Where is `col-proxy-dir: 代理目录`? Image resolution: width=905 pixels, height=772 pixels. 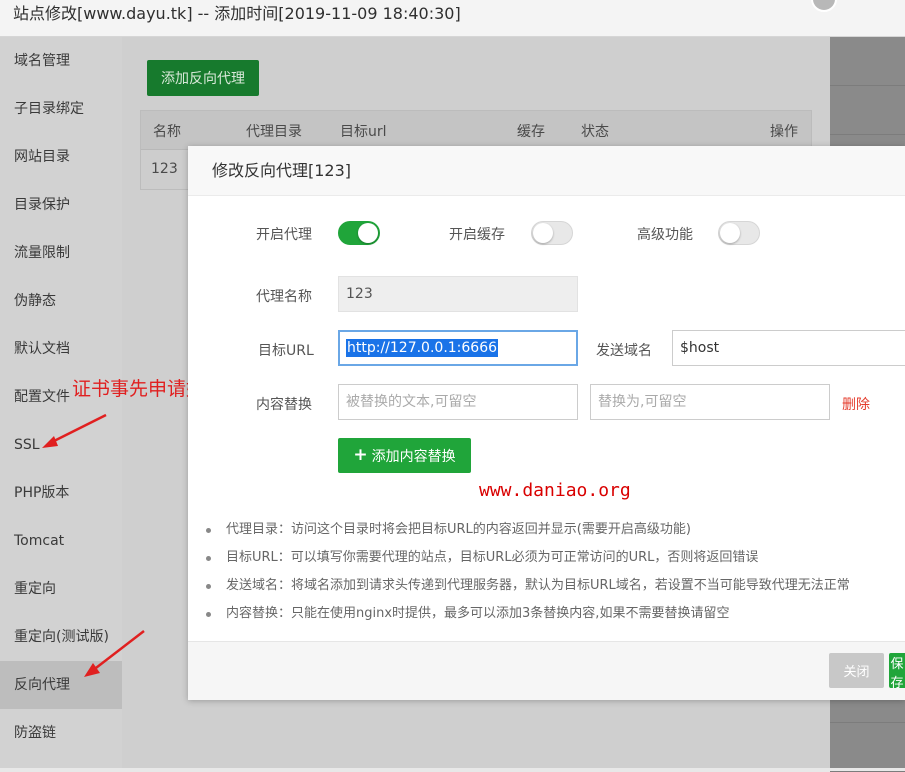 col-proxy-dir: 代理目录 is located at coordinates (274, 132).